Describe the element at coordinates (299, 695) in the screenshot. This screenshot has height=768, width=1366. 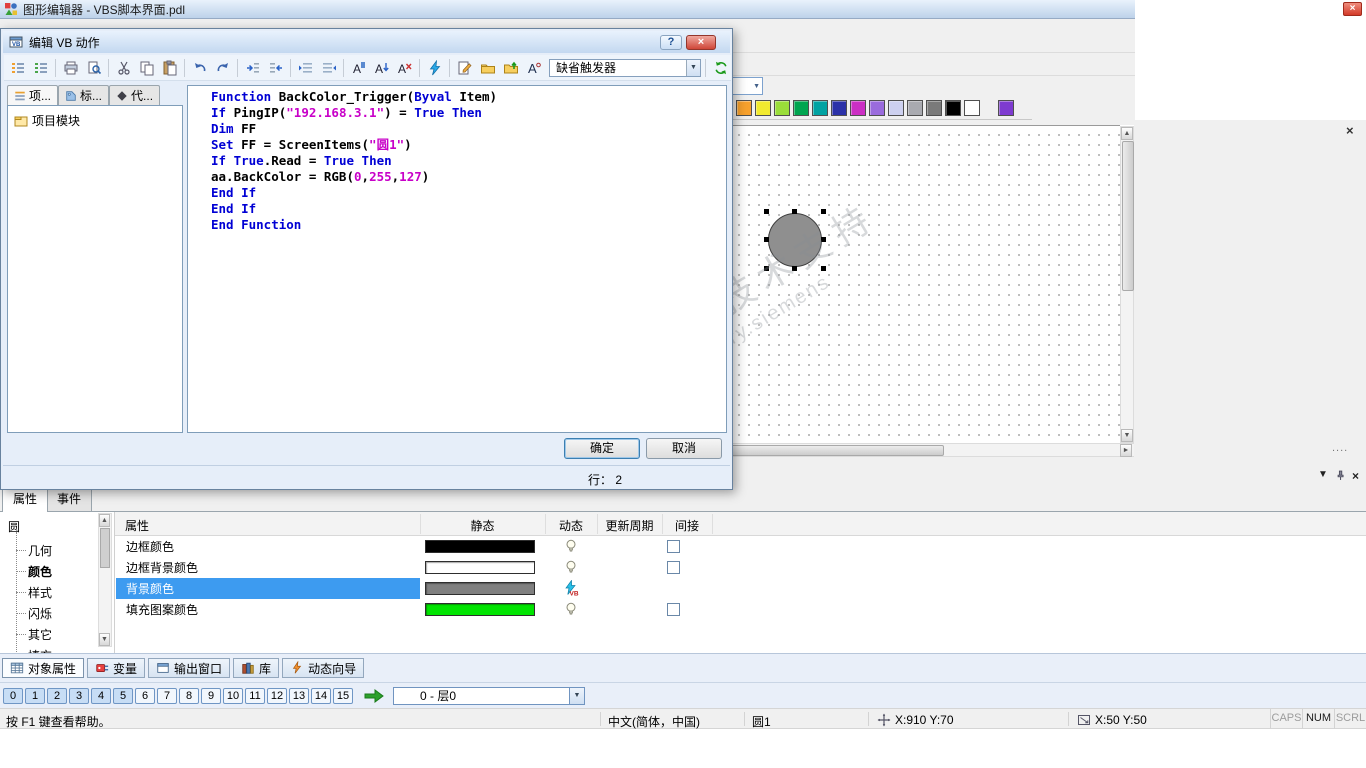
I see `layer-button-13: 13` at that location.